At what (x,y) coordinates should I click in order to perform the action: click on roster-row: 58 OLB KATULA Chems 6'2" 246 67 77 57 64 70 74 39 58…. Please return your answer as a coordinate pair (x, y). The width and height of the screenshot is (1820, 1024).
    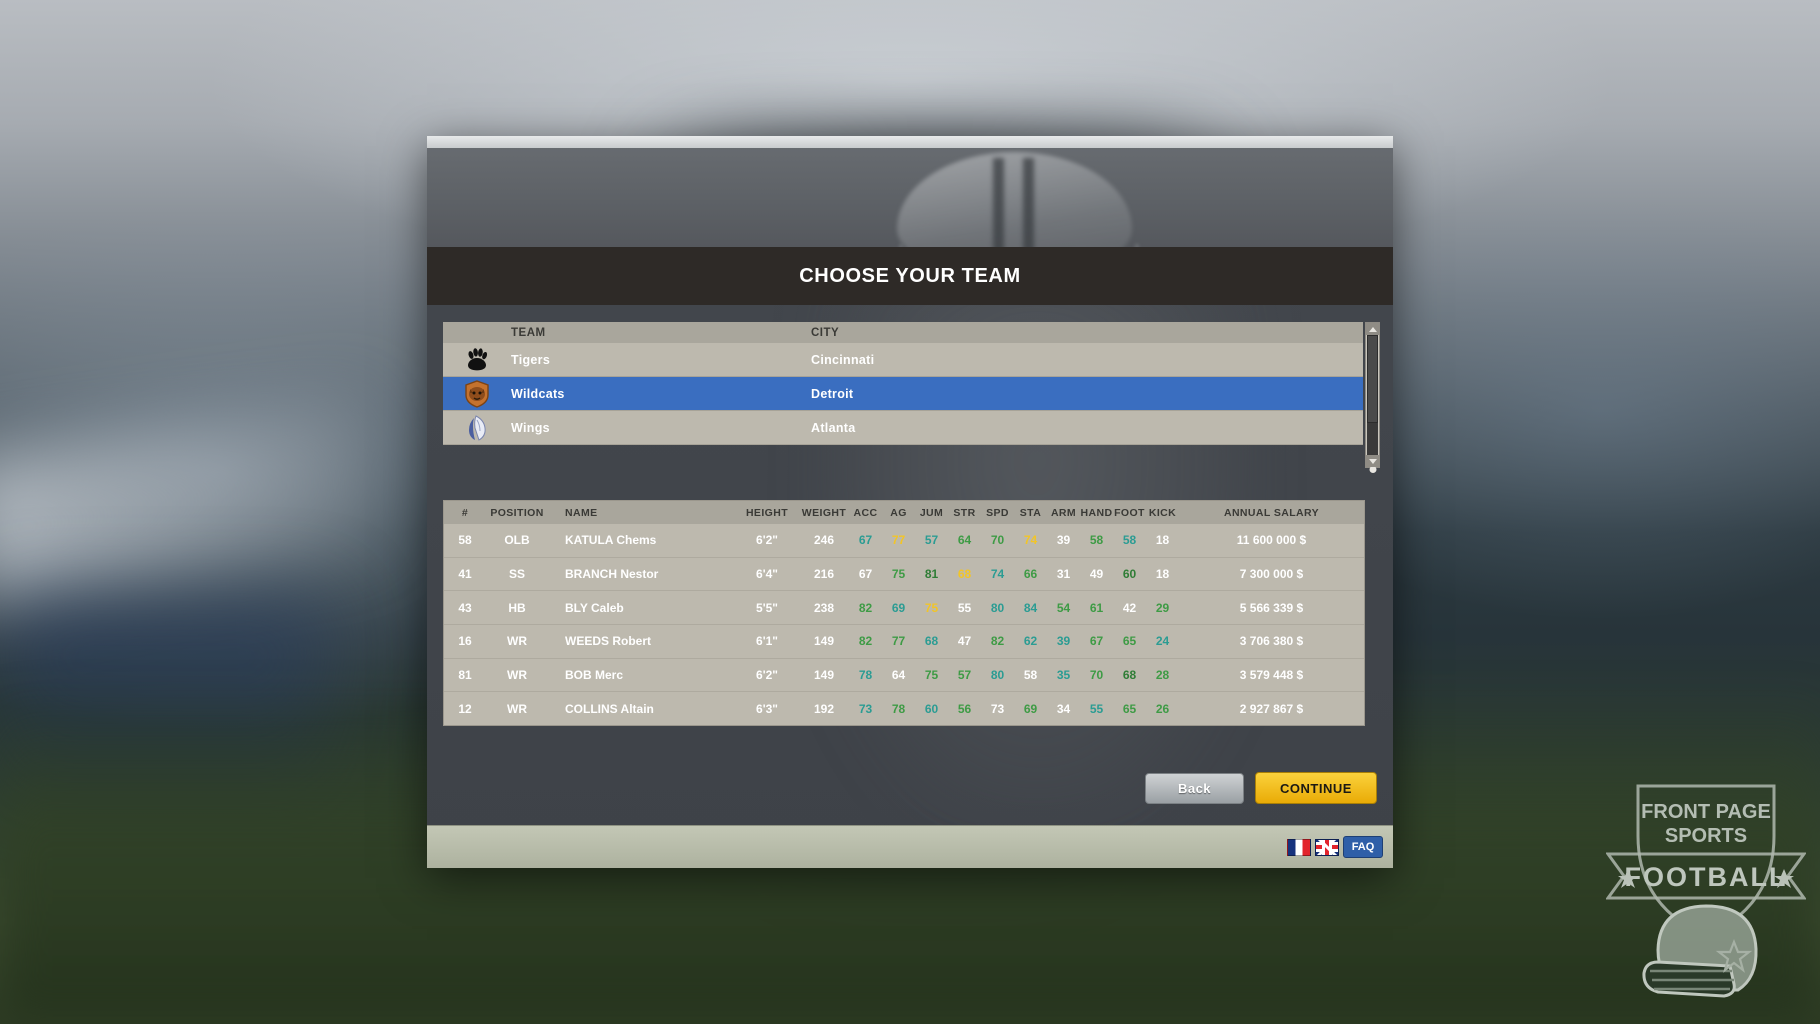
    Looking at the image, I should click on (904, 540).